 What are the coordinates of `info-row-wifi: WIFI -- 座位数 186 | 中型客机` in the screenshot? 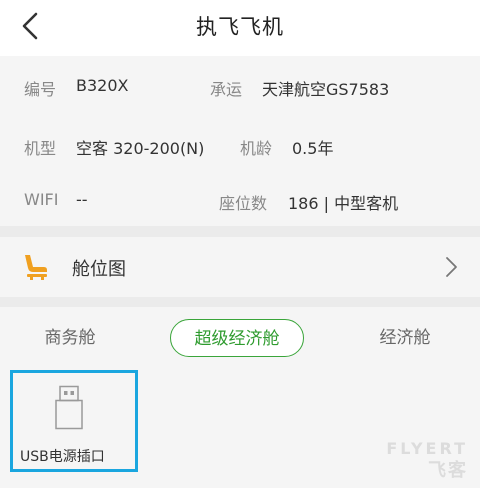 It's located at (240, 205).